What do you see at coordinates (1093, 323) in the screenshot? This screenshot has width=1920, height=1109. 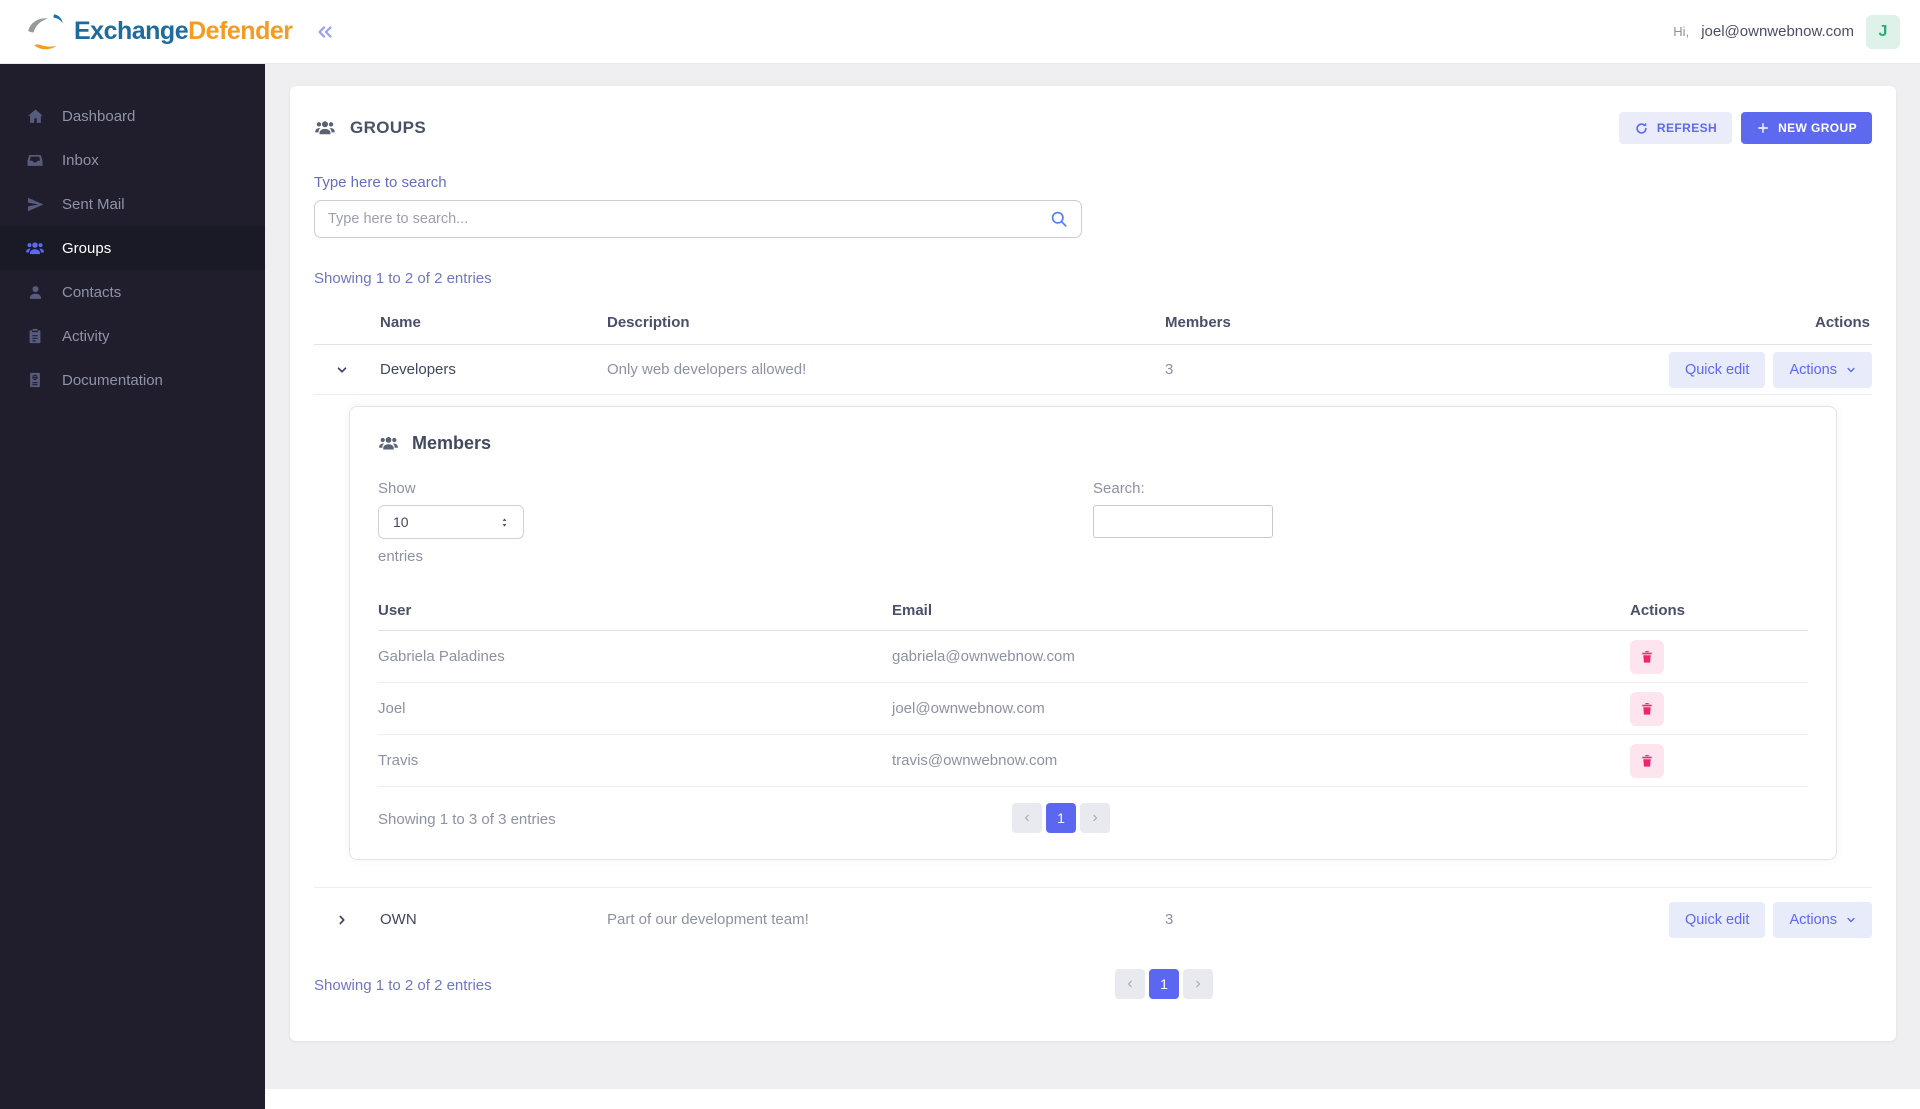 I see `groups-table-header: Name Description Members Actions` at bounding box center [1093, 323].